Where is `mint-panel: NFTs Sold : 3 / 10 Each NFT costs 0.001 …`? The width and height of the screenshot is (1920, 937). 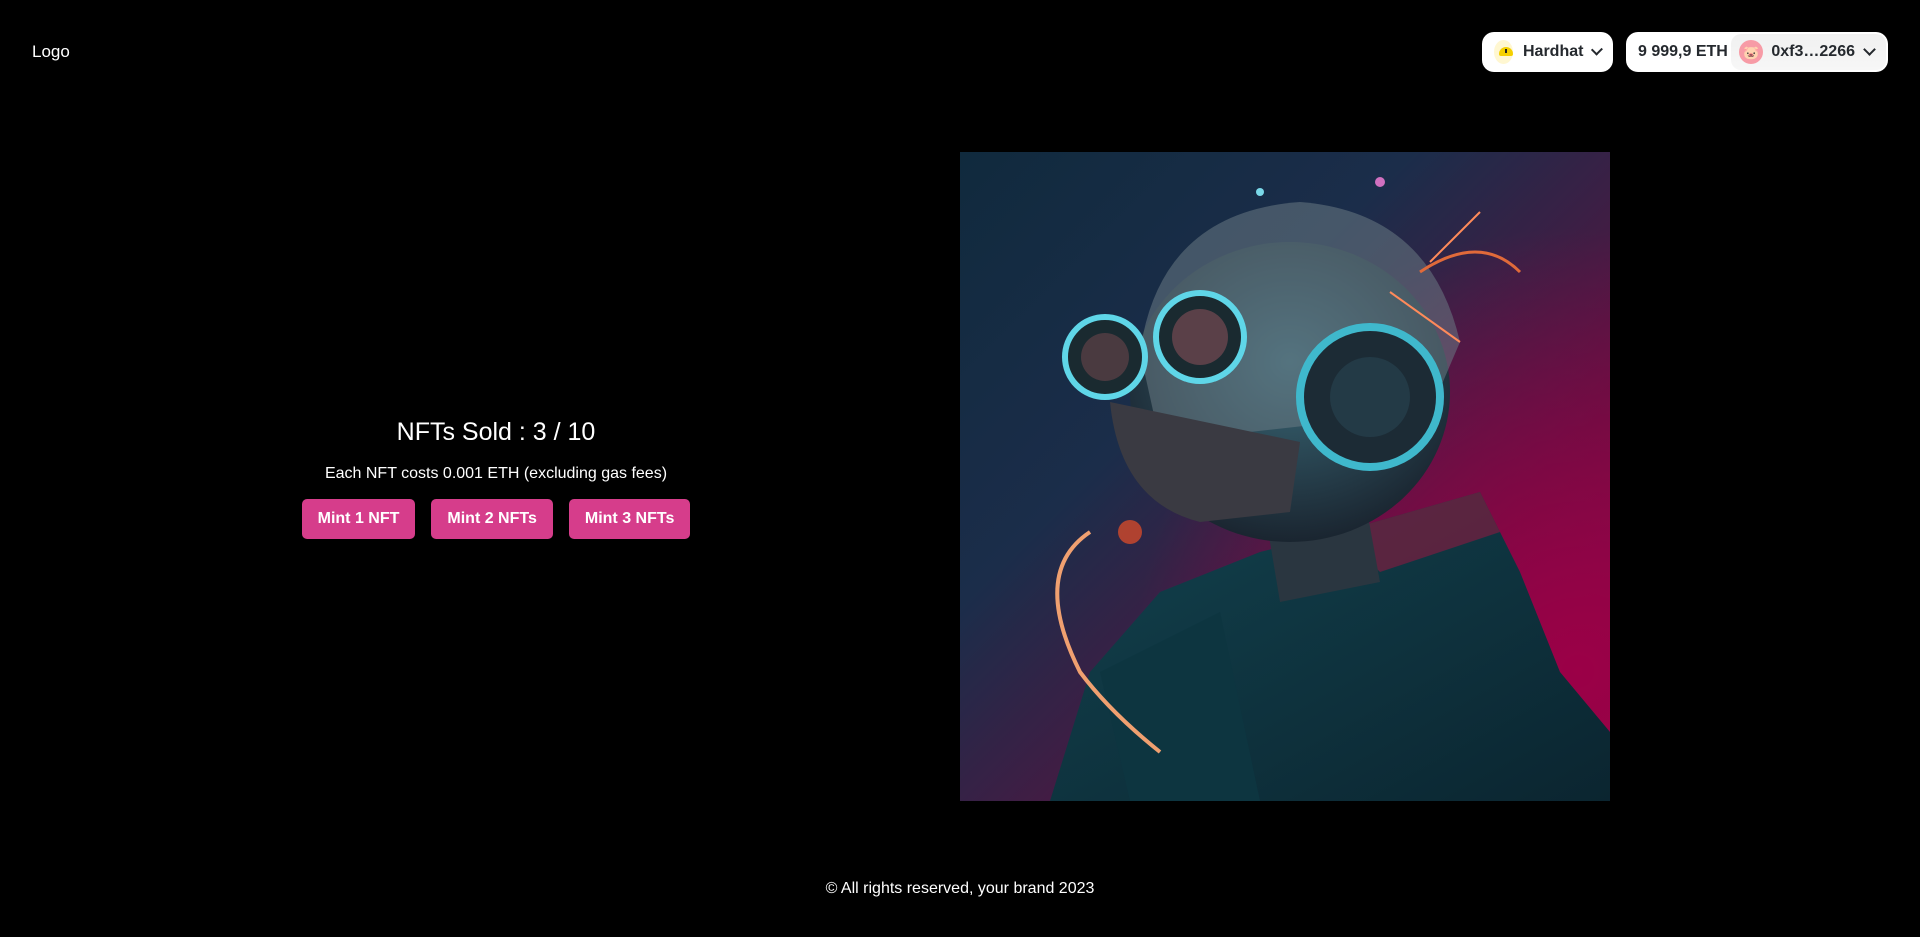 mint-panel: NFTs Sold : 3 / 10 Each NFT costs 0.001 … is located at coordinates (496, 475).